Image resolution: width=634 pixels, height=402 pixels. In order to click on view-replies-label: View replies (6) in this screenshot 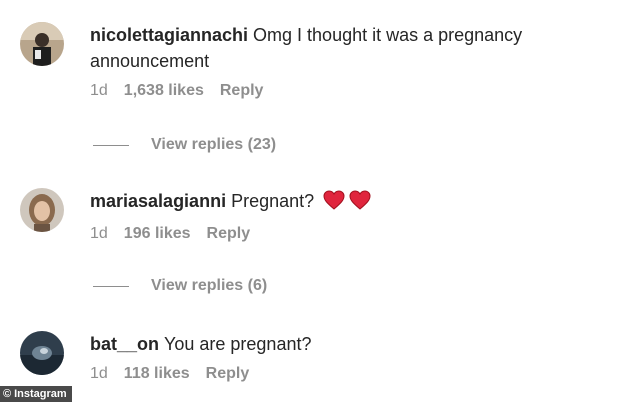, I will do `click(209, 285)`.